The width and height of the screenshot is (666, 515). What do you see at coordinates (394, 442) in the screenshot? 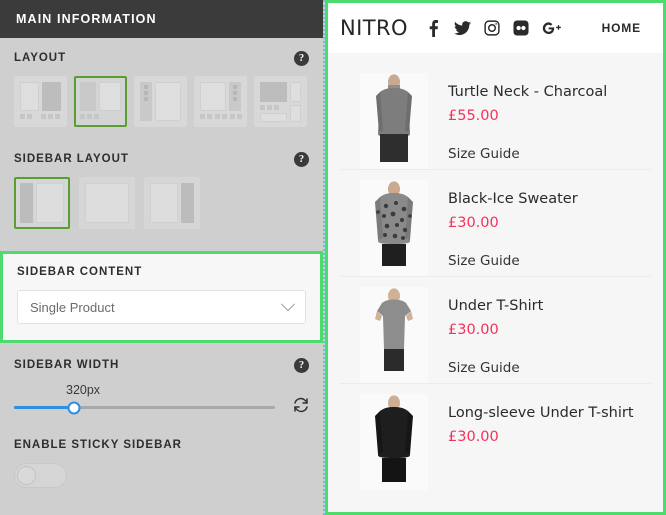
I see `long-sleeve-under-tshirt-photo` at bounding box center [394, 442].